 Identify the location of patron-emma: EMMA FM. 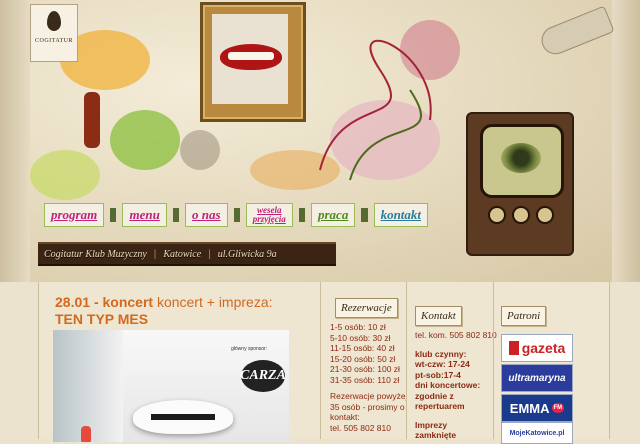
(537, 408).